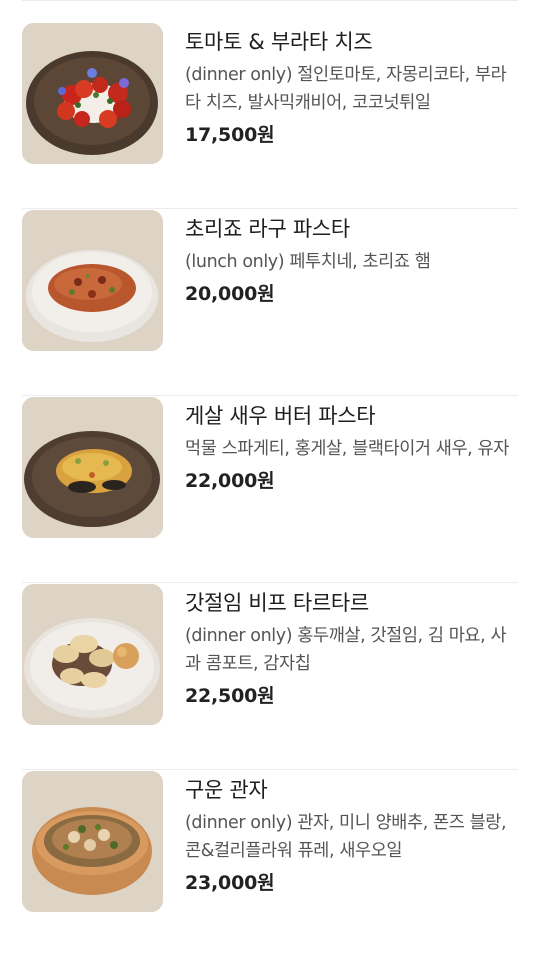 The image size is (540, 957). I want to click on menu-item-name: 초리죠 라구 파스타, so click(267, 229).